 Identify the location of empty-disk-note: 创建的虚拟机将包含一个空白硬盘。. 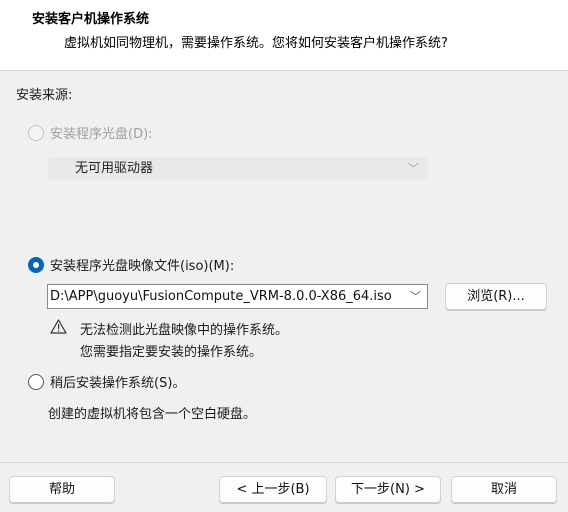
(152, 414).